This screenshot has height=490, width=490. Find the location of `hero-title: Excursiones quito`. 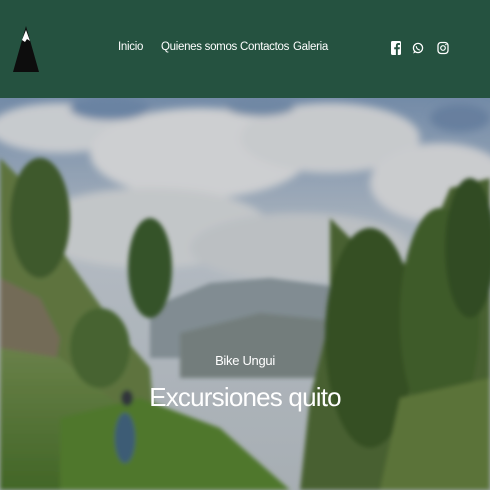

hero-title: Excursiones quito is located at coordinates (245, 397).